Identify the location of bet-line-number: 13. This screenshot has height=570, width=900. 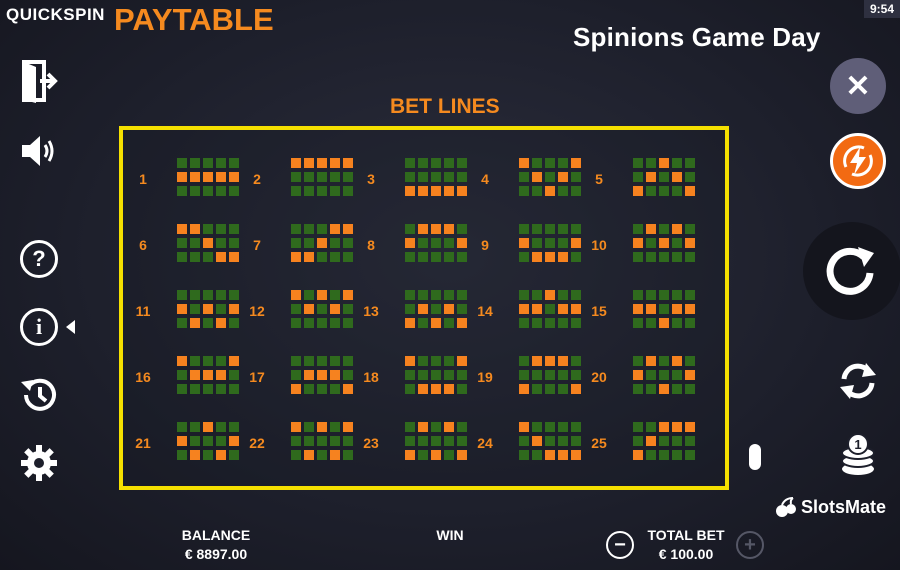
(371, 311).